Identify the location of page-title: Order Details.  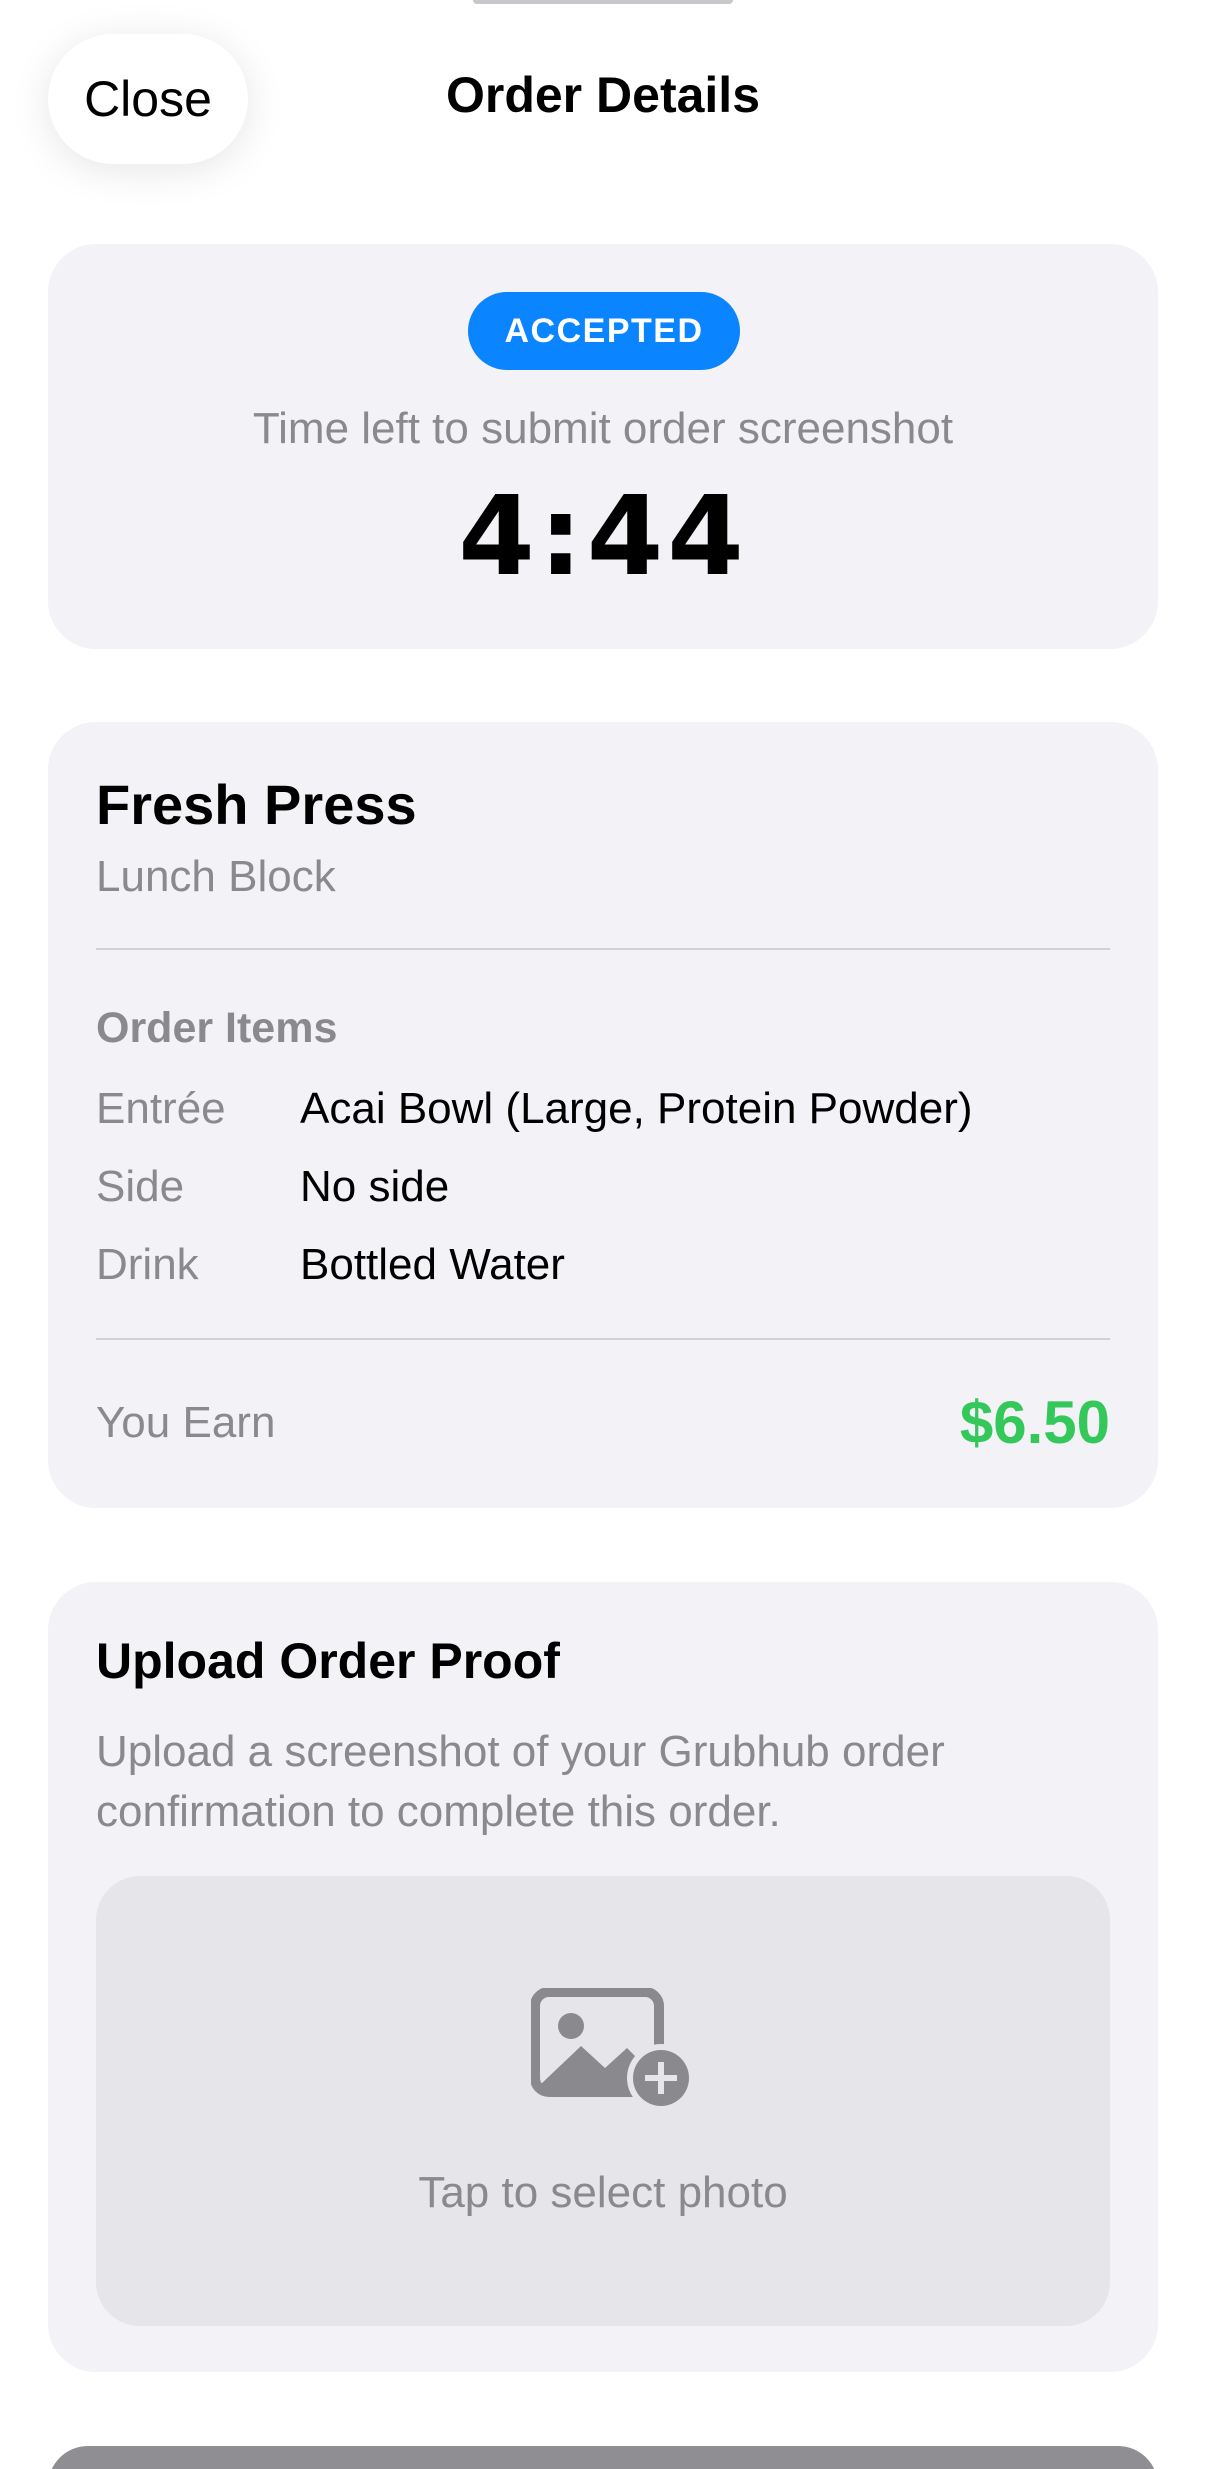
(602, 95).